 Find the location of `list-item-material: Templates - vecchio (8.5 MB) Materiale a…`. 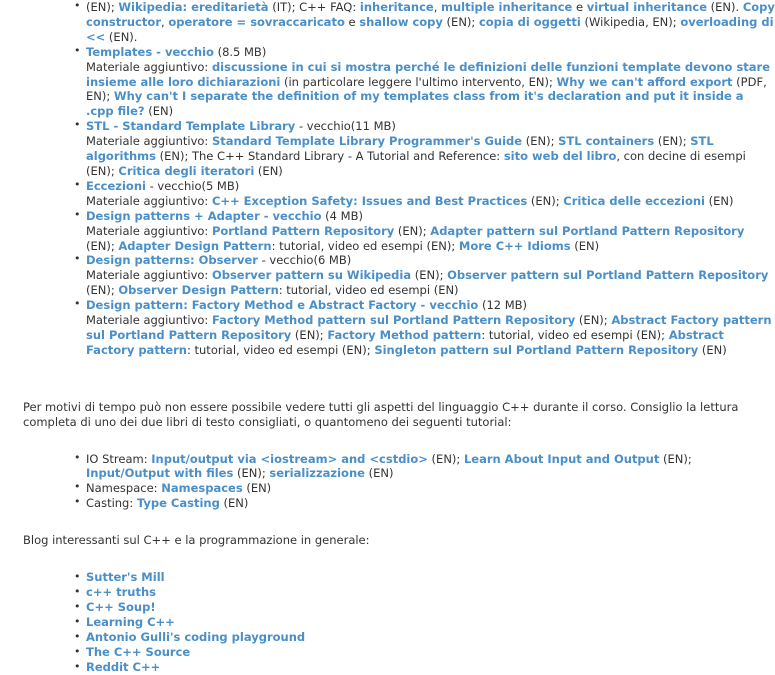

list-item-material: Templates - vecchio (8.5 MB) Materiale a… is located at coordinates (387, 82).